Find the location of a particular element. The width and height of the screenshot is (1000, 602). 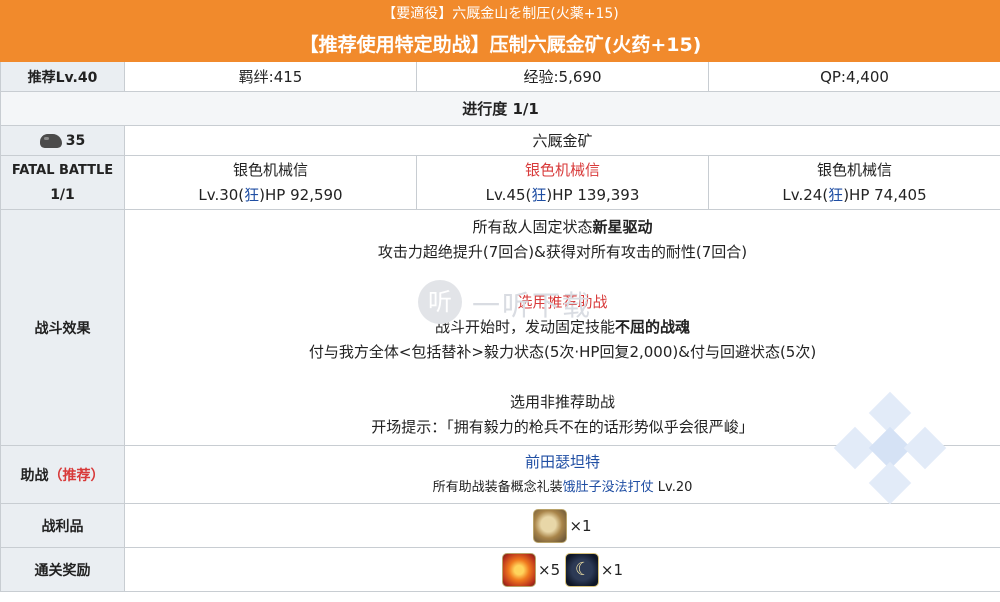

shell-material-icon is located at coordinates (550, 525).